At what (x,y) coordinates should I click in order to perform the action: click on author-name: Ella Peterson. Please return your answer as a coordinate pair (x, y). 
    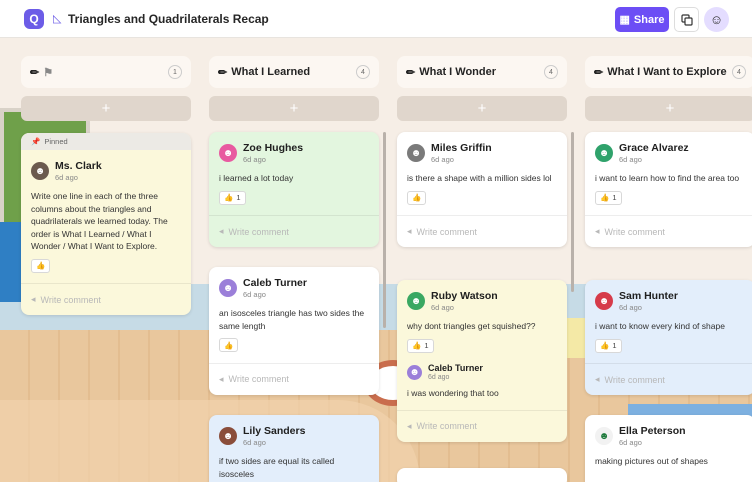
    Looking at the image, I should click on (652, 431).